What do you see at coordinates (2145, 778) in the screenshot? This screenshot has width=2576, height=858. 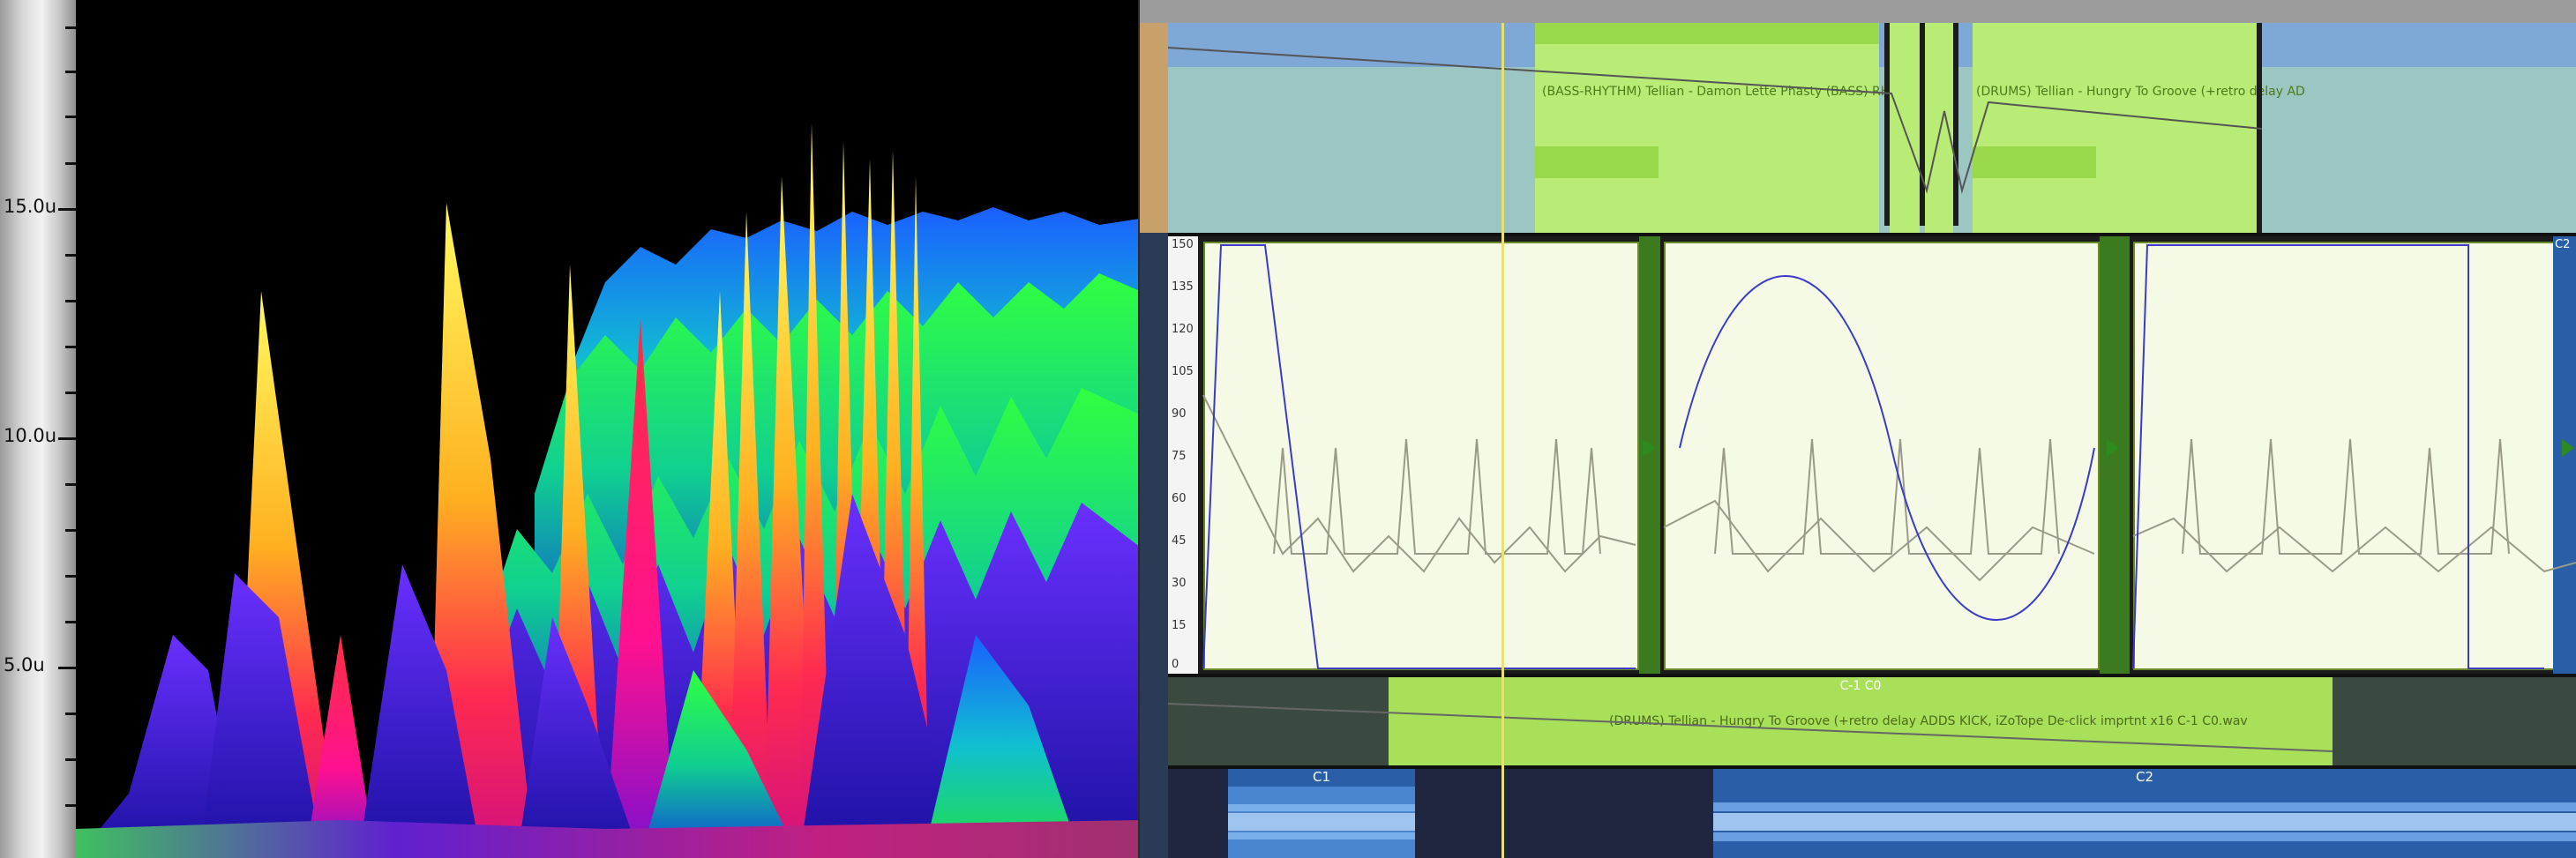 I see `clip-c2-label: C2` at bounding box center [2145, 778].